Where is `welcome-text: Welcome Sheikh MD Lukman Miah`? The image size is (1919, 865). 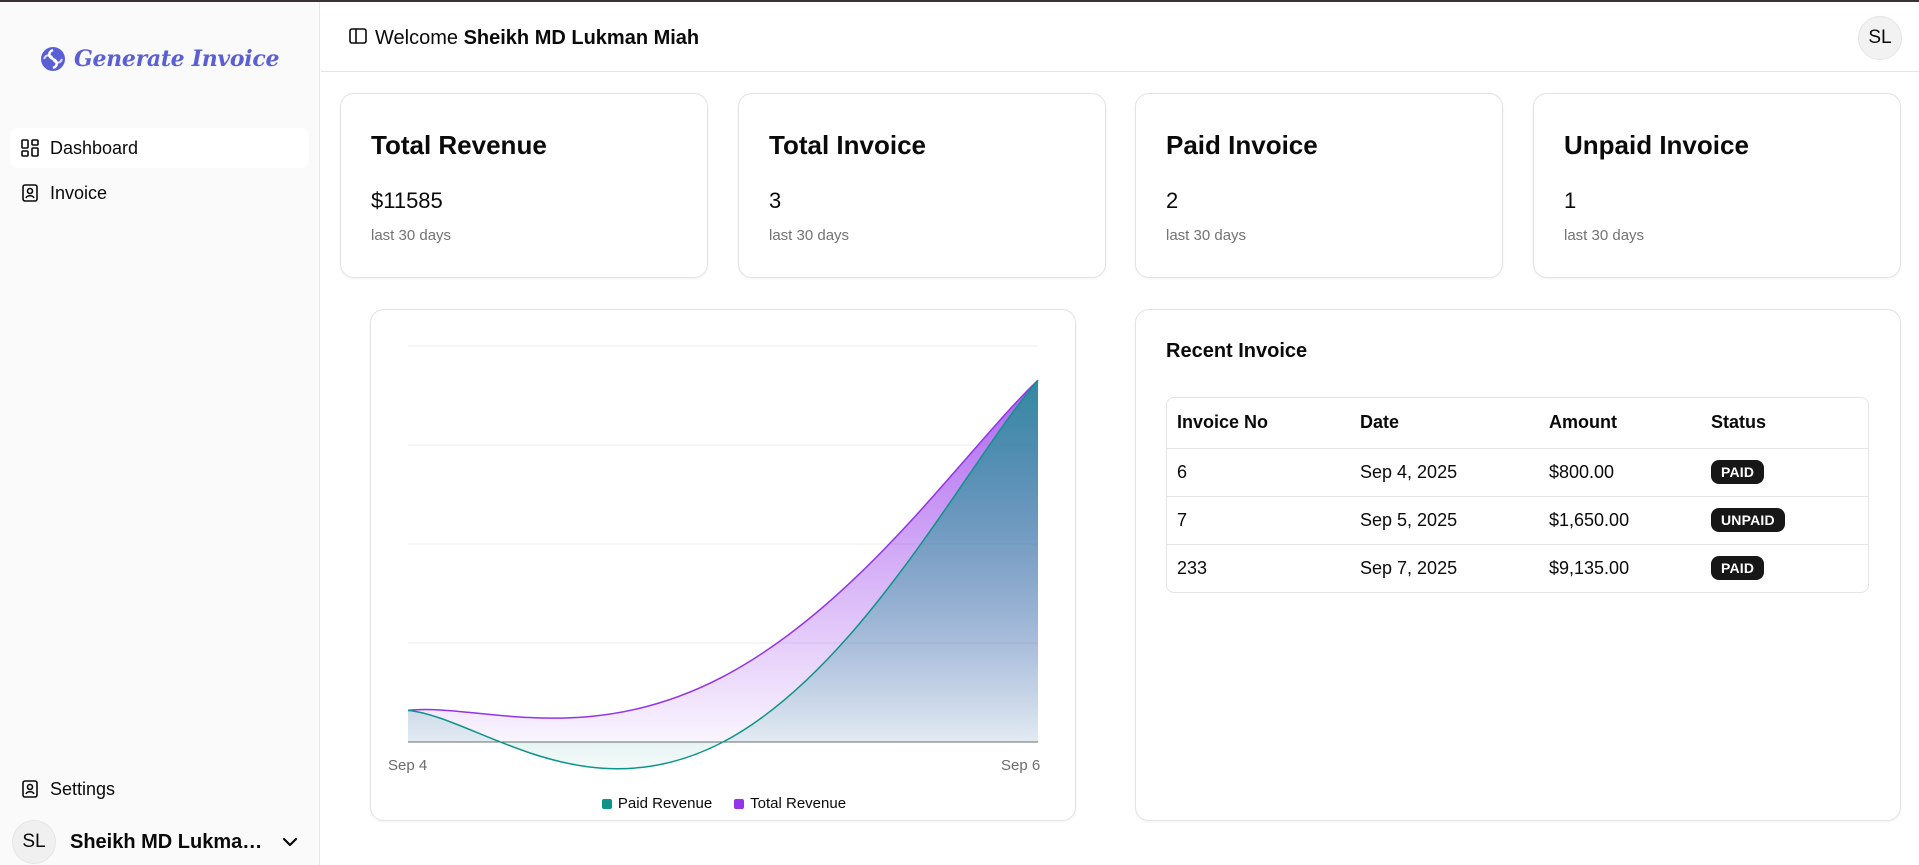 welcome-text: Welcome Sheikh MD Lukman Miah is located at coordinates (537, 38).